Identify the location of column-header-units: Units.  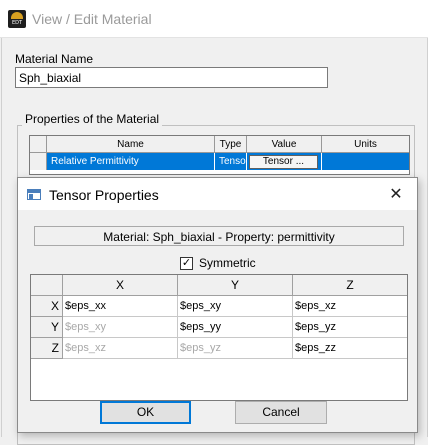
(365, 144).